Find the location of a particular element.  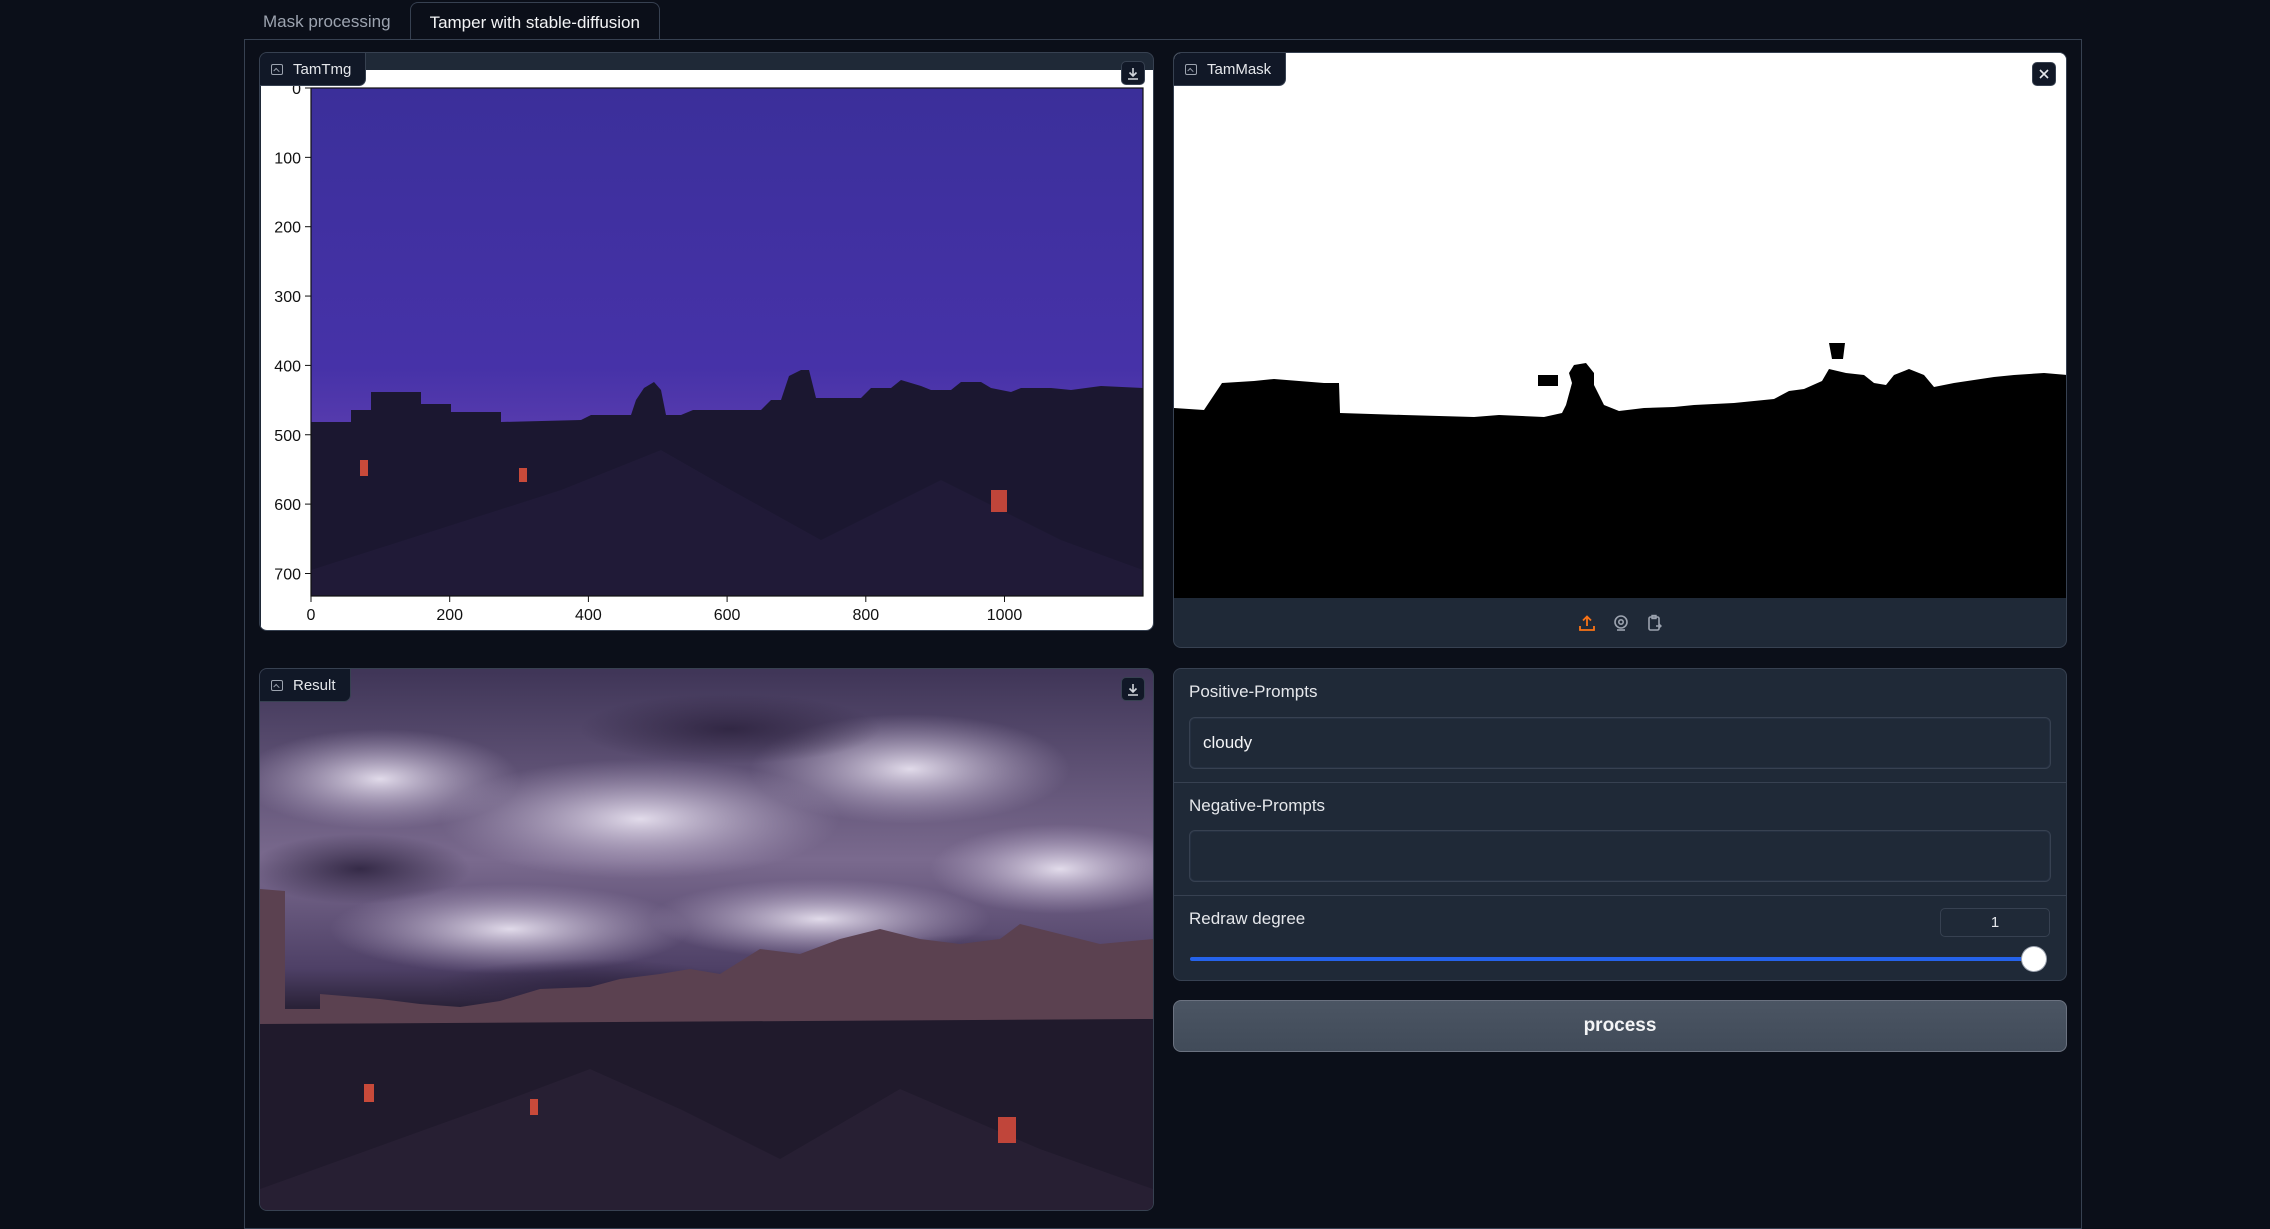

clear-mask-button is located at coordinates (2044, 74).